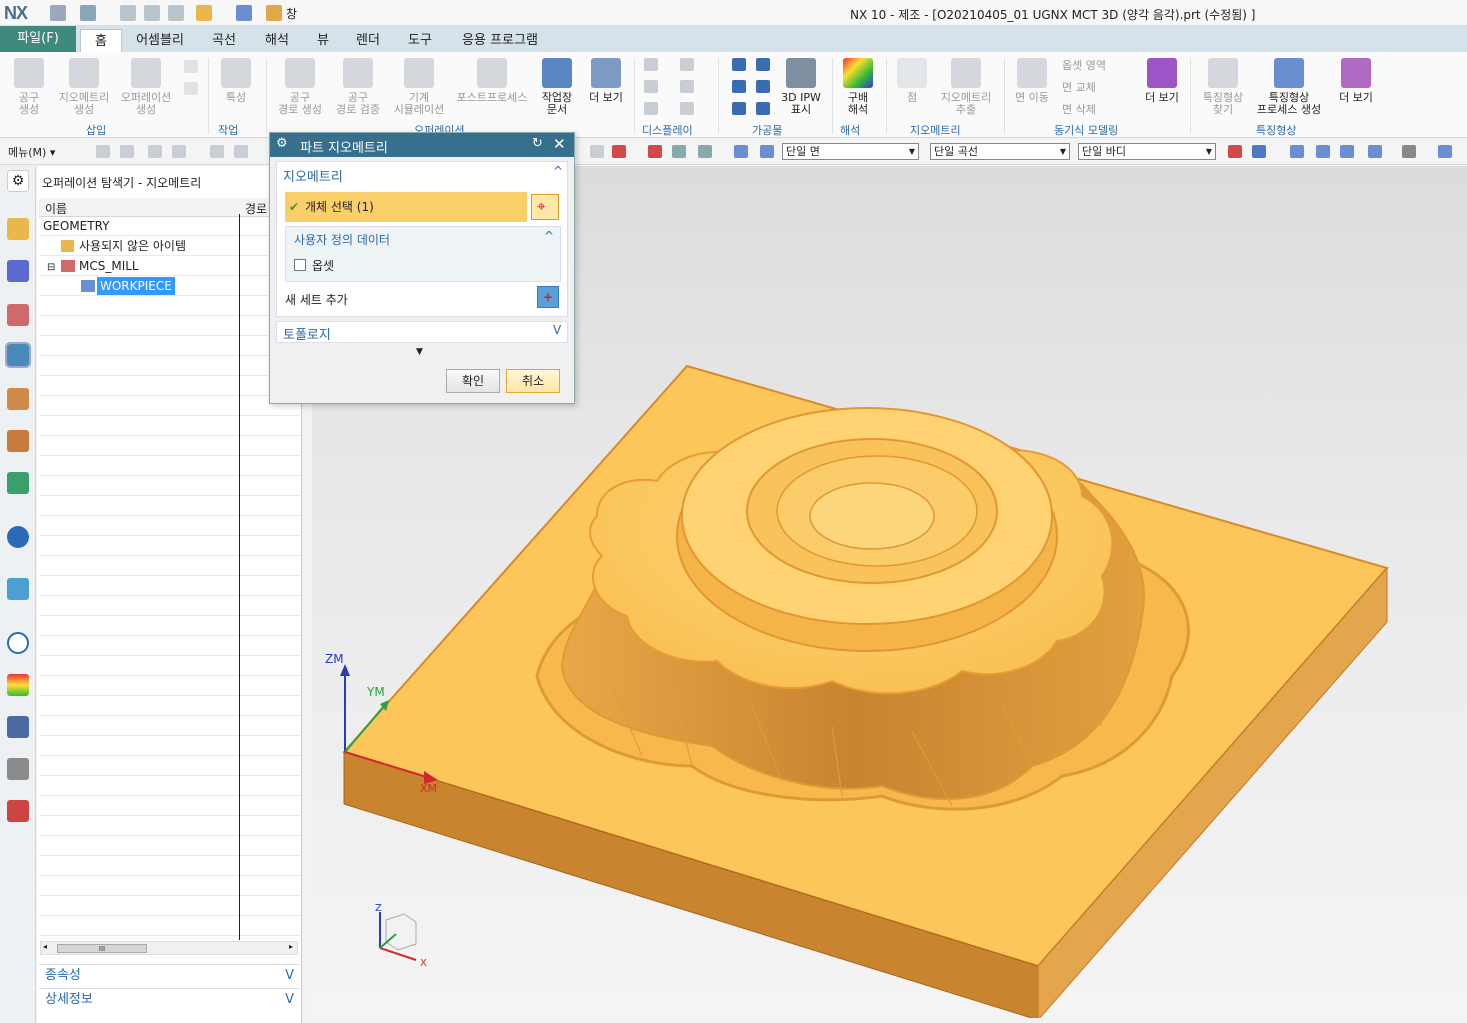 This screenshot has height=1023, width=1467. Describe the element at coordinates (1099, 88) in the screenshot. I see `replace-face-button: 면 교체` at that location.